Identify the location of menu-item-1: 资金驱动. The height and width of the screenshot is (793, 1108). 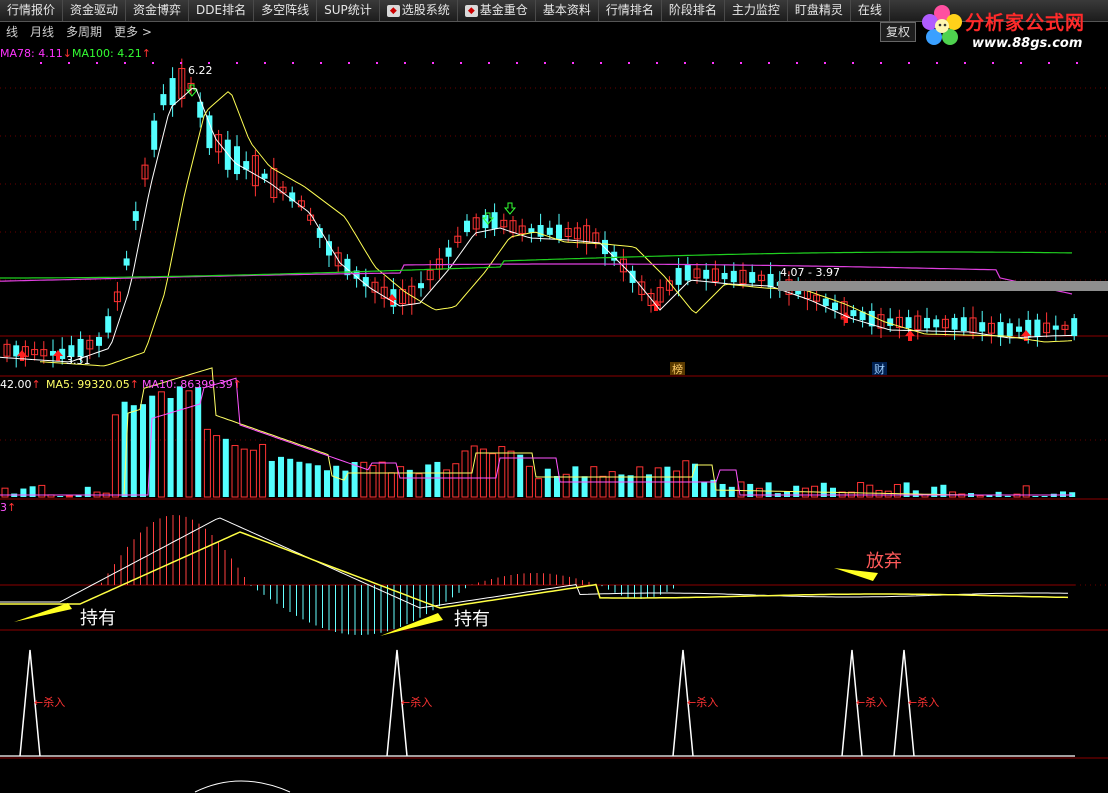
(95, 10).